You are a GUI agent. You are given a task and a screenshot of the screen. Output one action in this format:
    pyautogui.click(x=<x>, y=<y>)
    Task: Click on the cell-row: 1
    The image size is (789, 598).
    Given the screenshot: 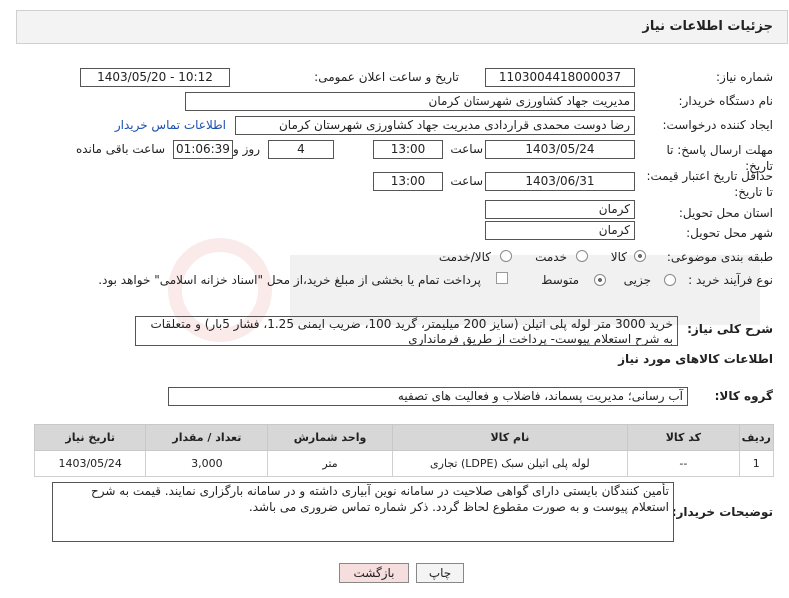 What is the action you would take?
    pyautogui.click(x=756, y=463)
    